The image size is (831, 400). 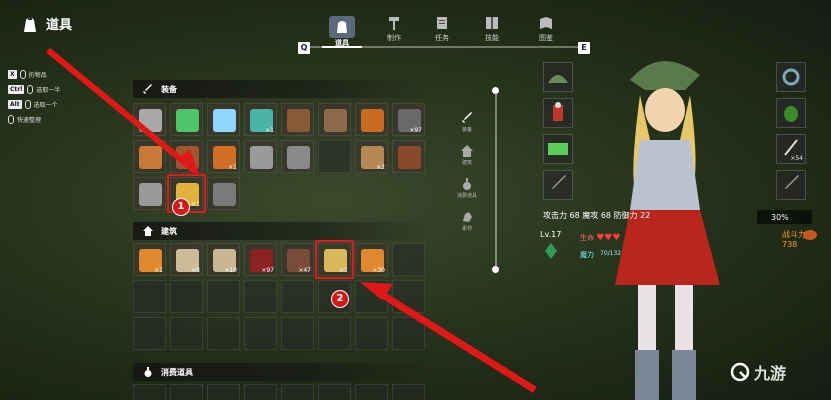 What do you see at coordinates (340, 299) in the screenshot?
I see `annotation-badge-2: 2` at bounding box center [340, 299].